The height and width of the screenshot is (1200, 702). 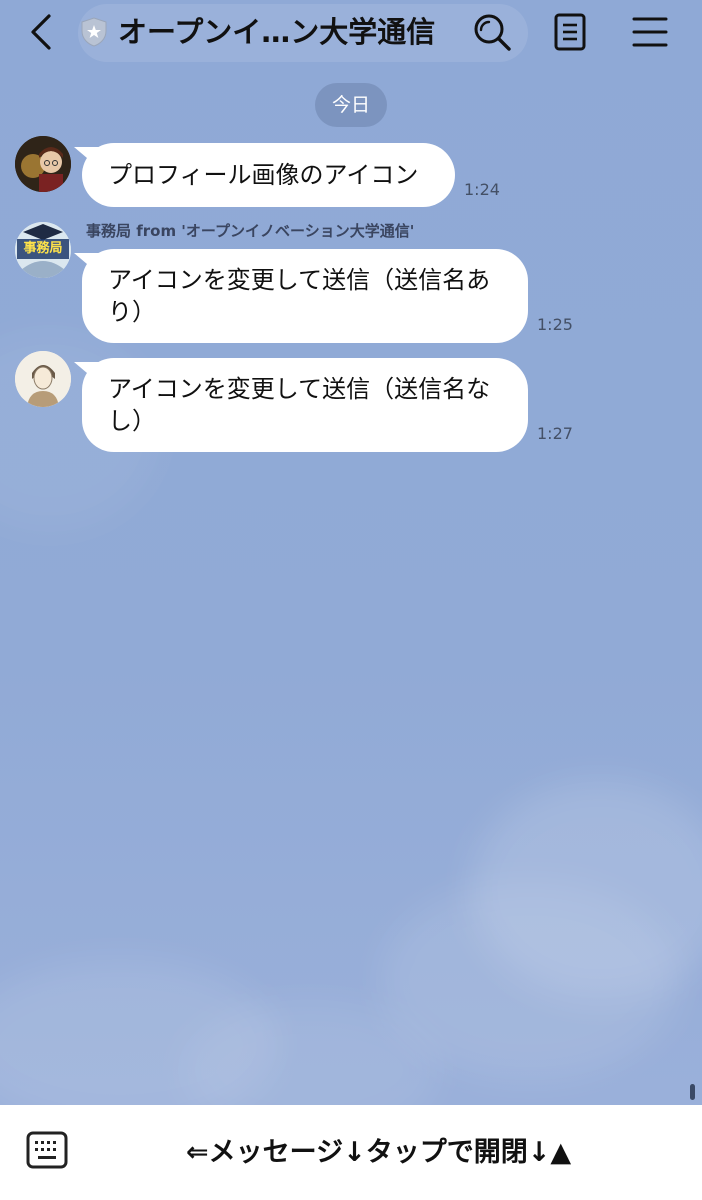 I want to click on menu-button, so click(x=650, y=32).